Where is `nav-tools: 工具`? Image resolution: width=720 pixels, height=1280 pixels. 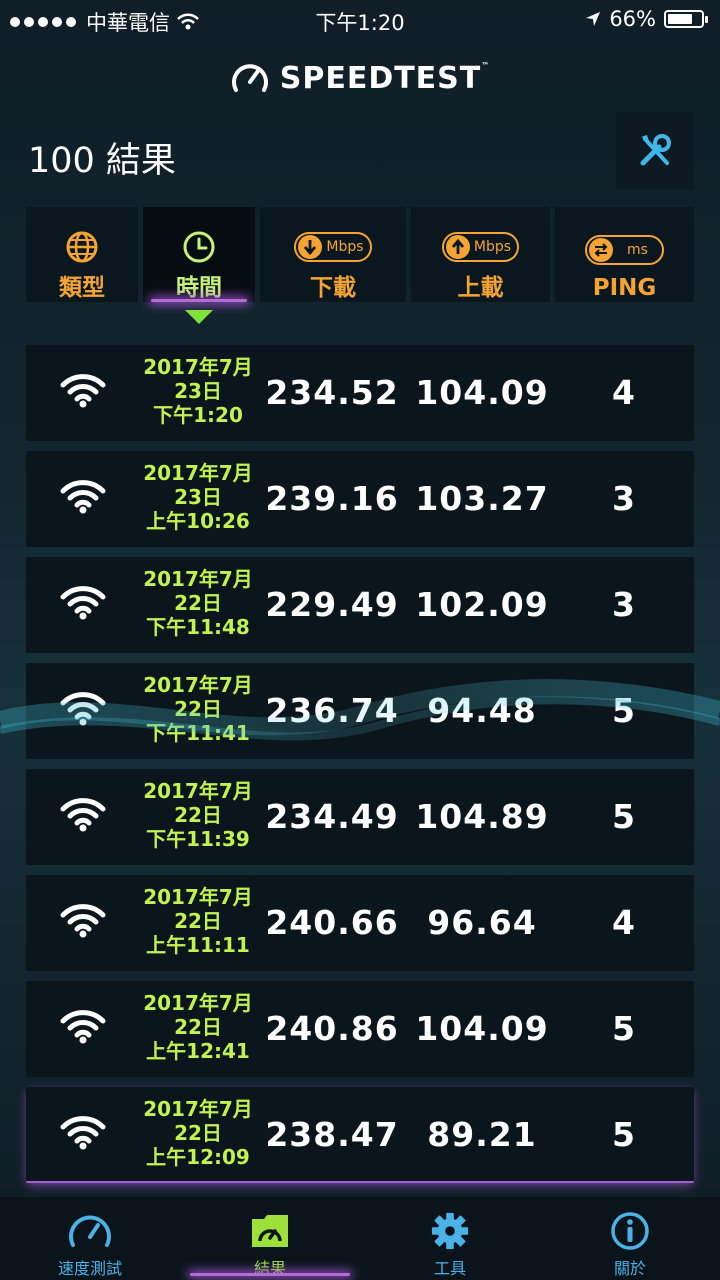 nav-tools: 工具 is located at coordinates (450, 1238).